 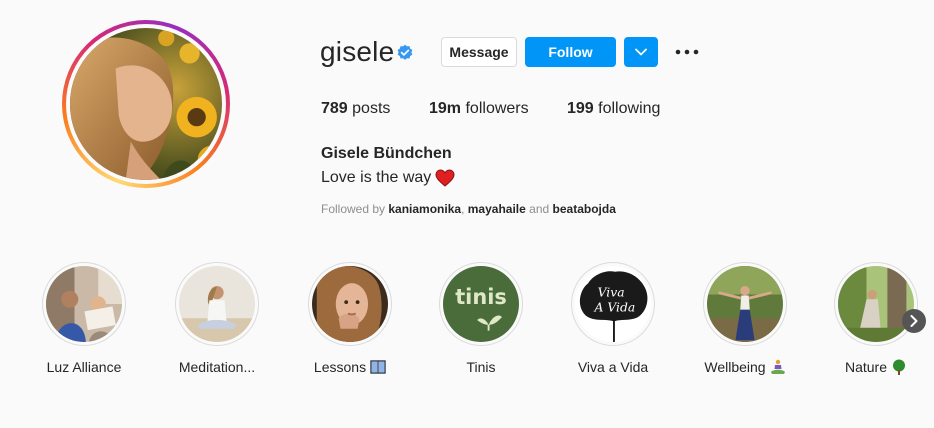 I want to click on following-count: 199, so click(x=580, y=108).